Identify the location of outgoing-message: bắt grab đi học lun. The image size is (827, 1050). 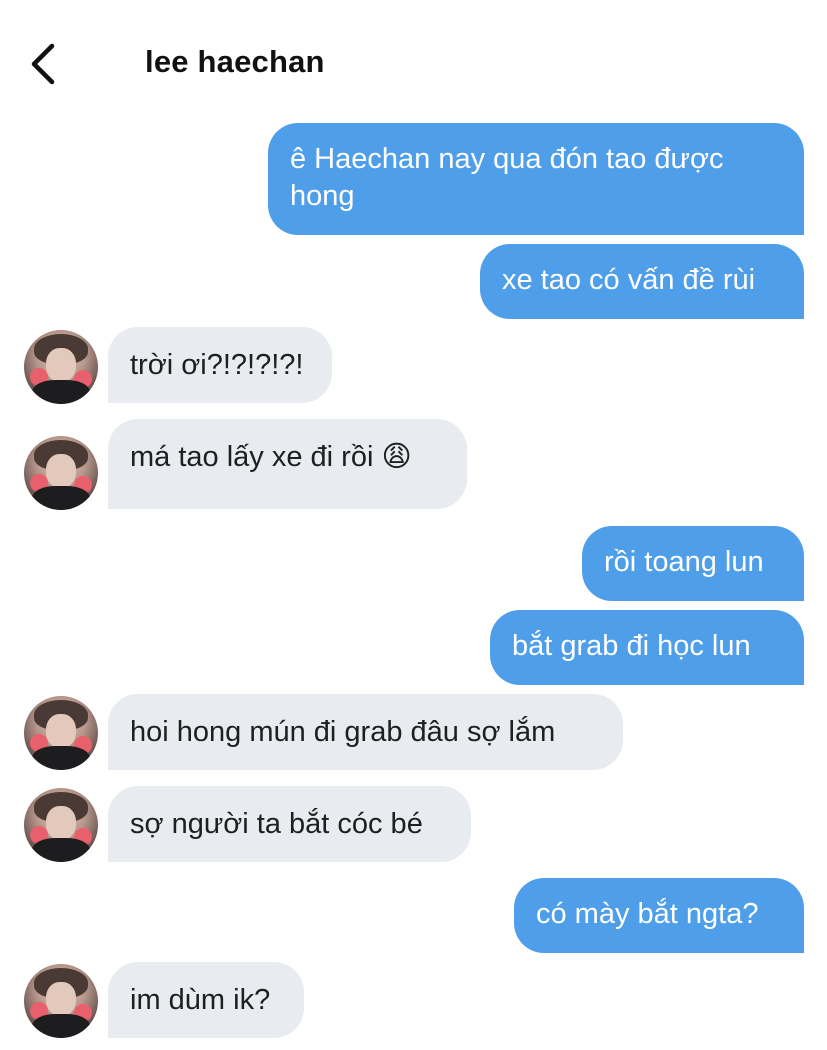
(647, 647).